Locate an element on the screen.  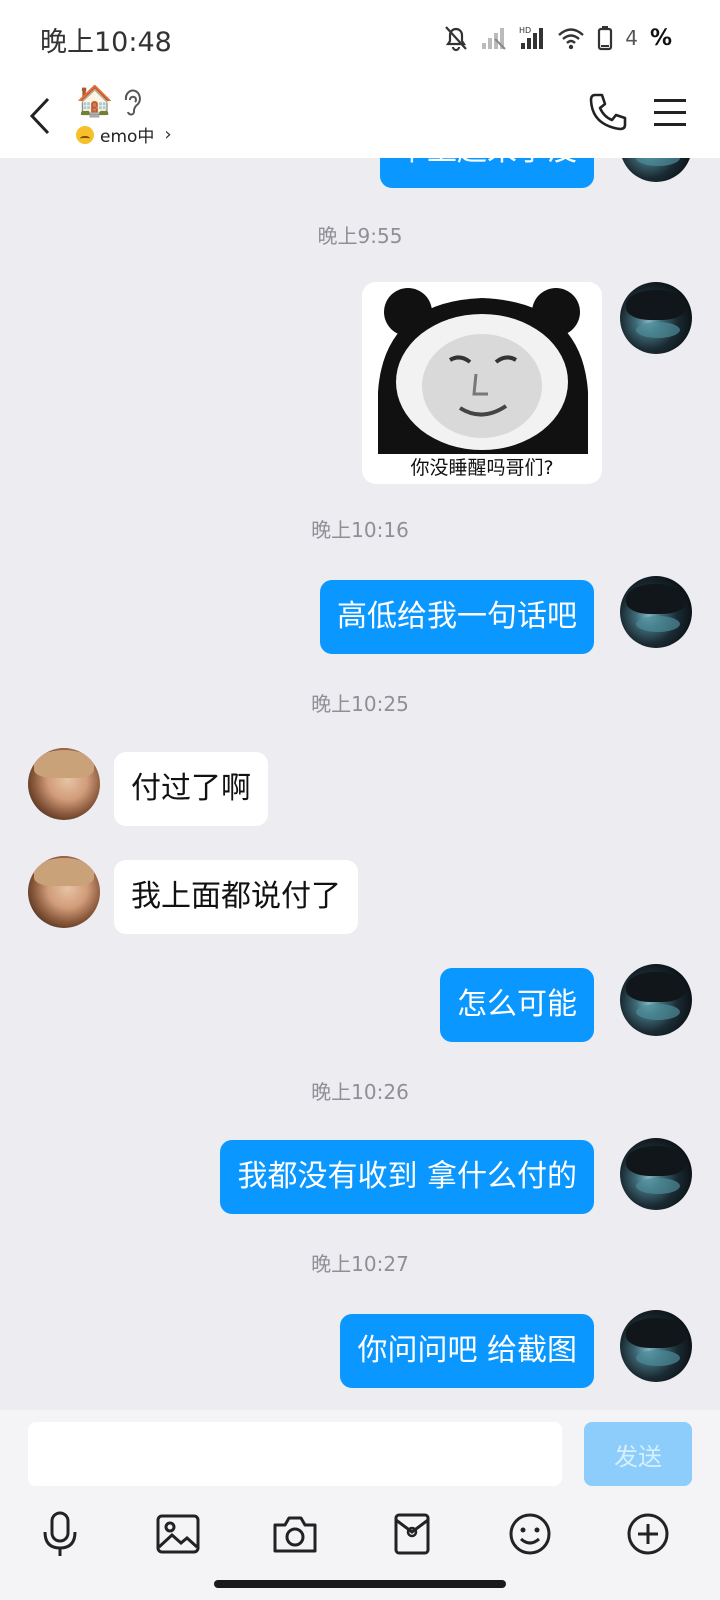
status-icons: HD 4 % is located at coordinates (557, 38).